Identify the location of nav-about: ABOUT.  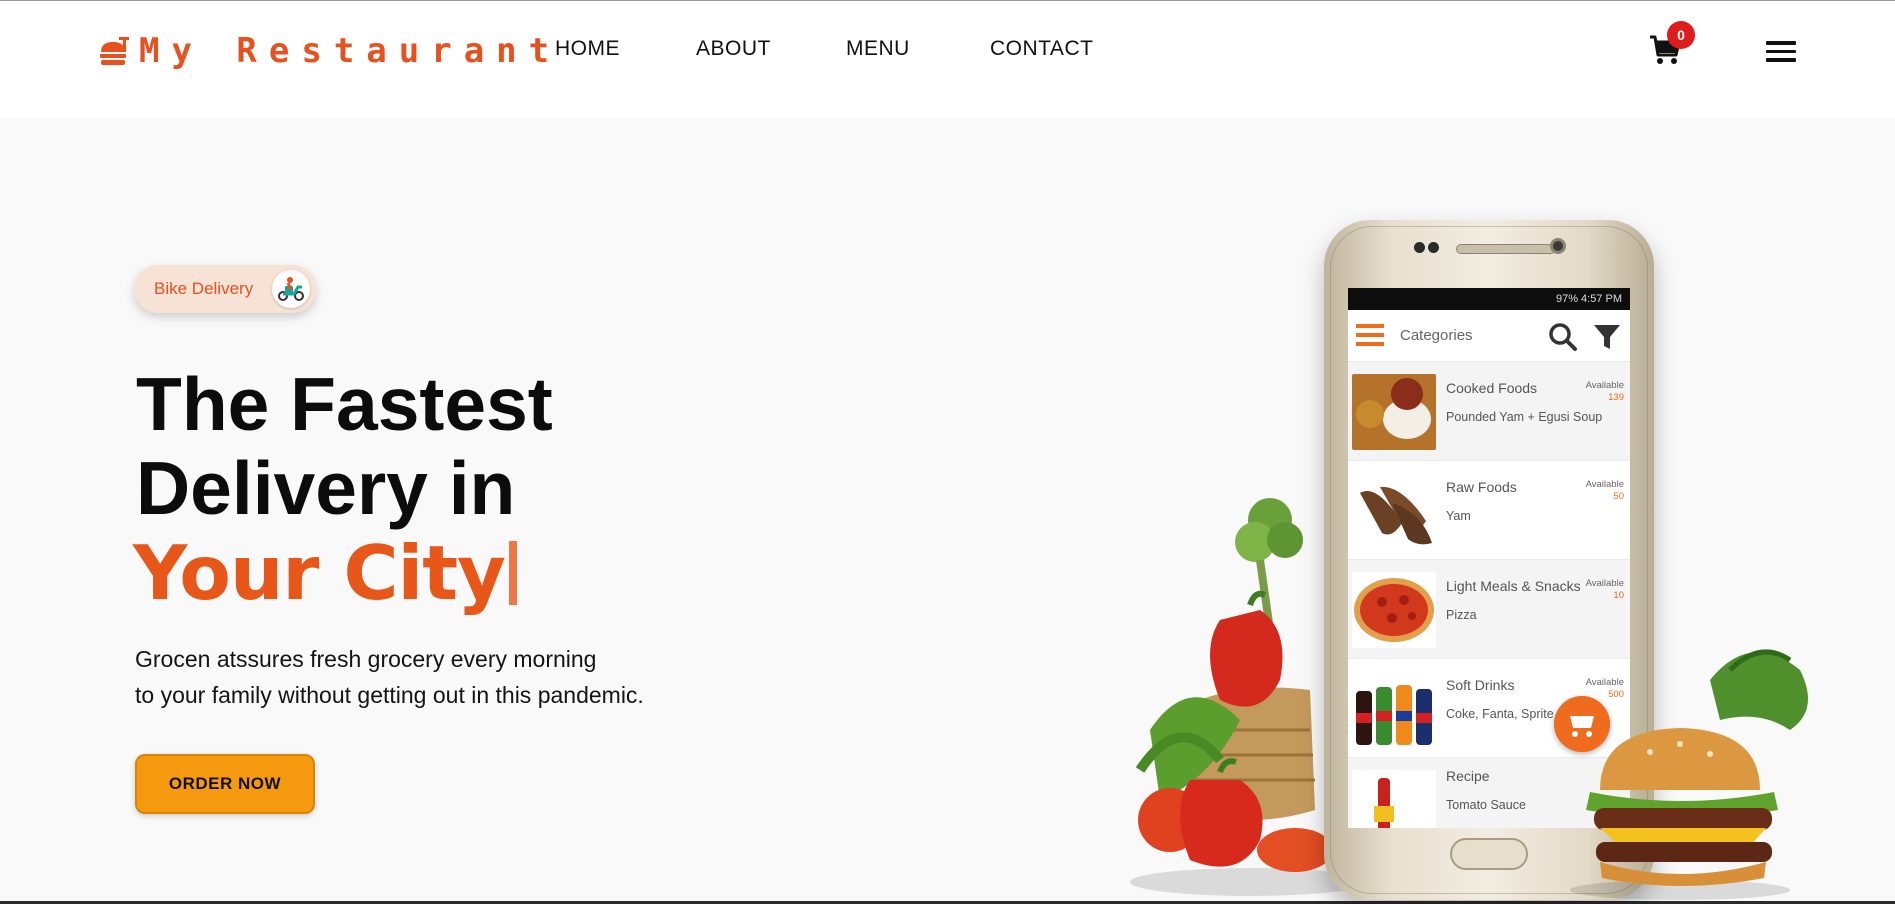
(733, 49).